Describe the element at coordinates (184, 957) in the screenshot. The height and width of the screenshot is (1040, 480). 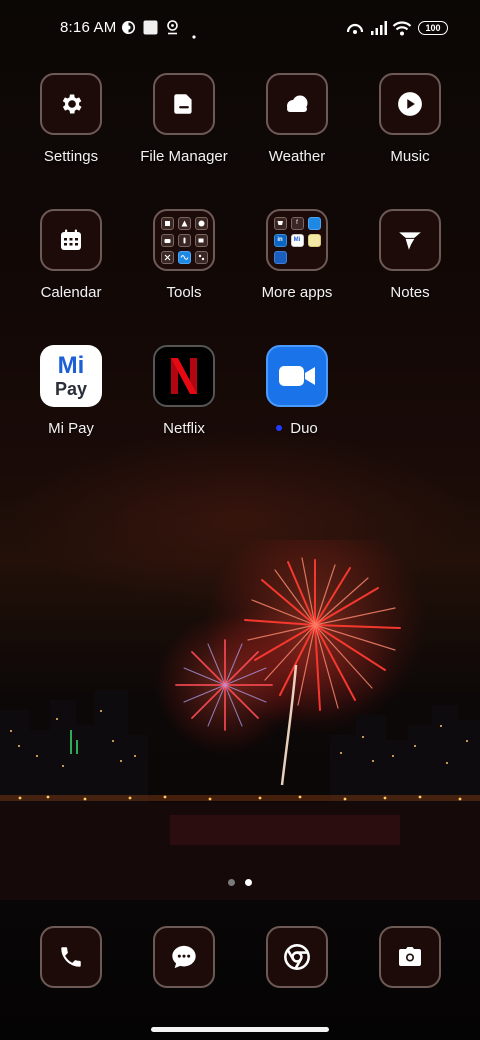
I see `messages-icon` at that location.